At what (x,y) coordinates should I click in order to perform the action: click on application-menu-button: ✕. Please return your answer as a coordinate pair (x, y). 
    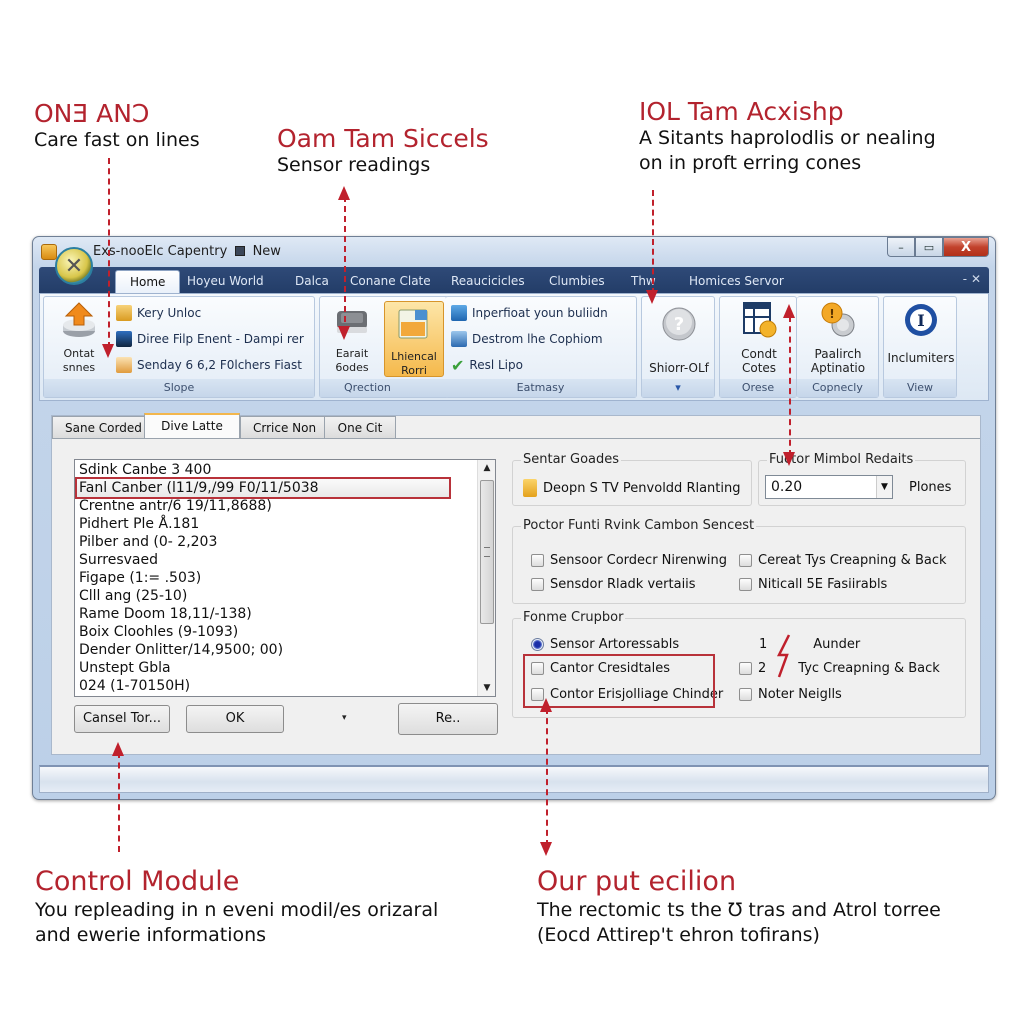
    Looking at the image, I should click on (74, 266).